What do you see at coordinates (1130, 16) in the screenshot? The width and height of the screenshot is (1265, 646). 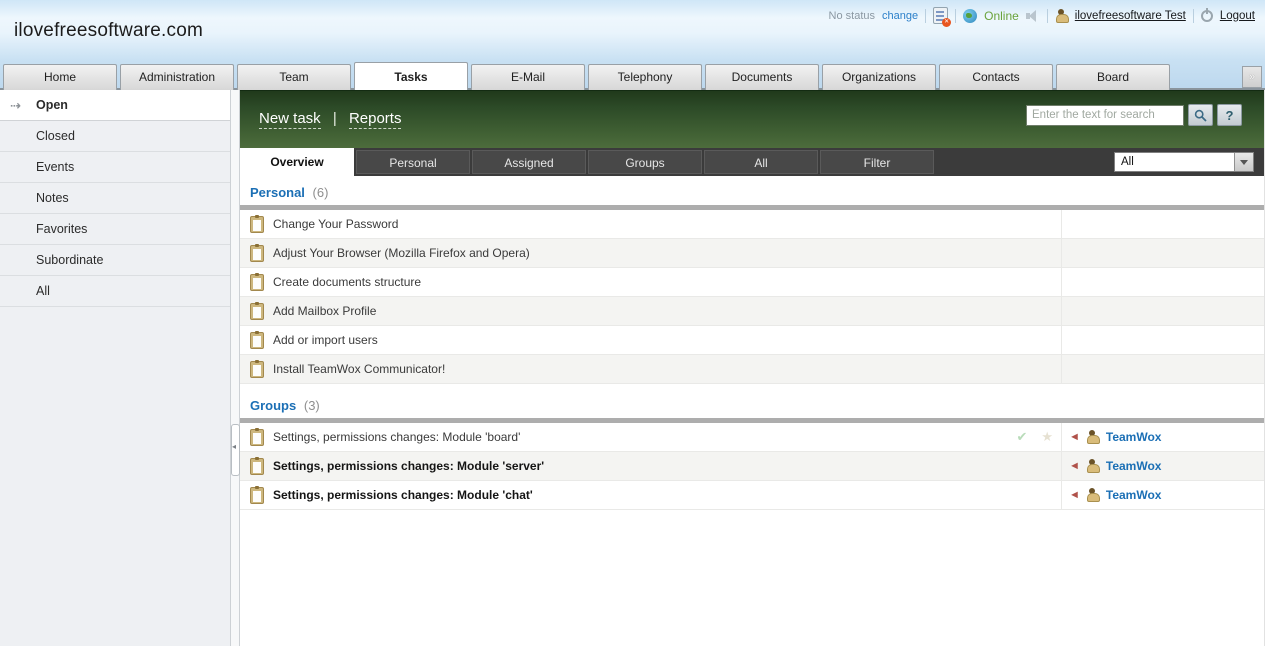 I see `user-profile-link: ilovefreesoftware Test` at bounding box center [1130, 16].